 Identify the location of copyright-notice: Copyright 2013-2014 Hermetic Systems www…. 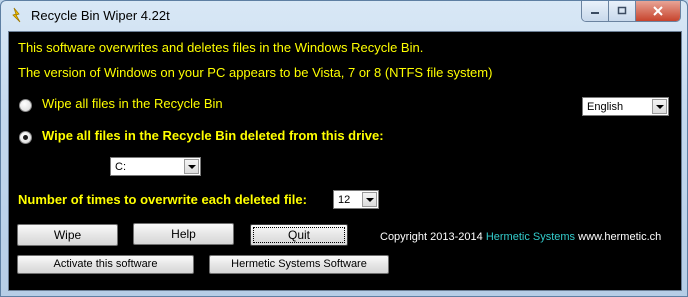
(520, 237).